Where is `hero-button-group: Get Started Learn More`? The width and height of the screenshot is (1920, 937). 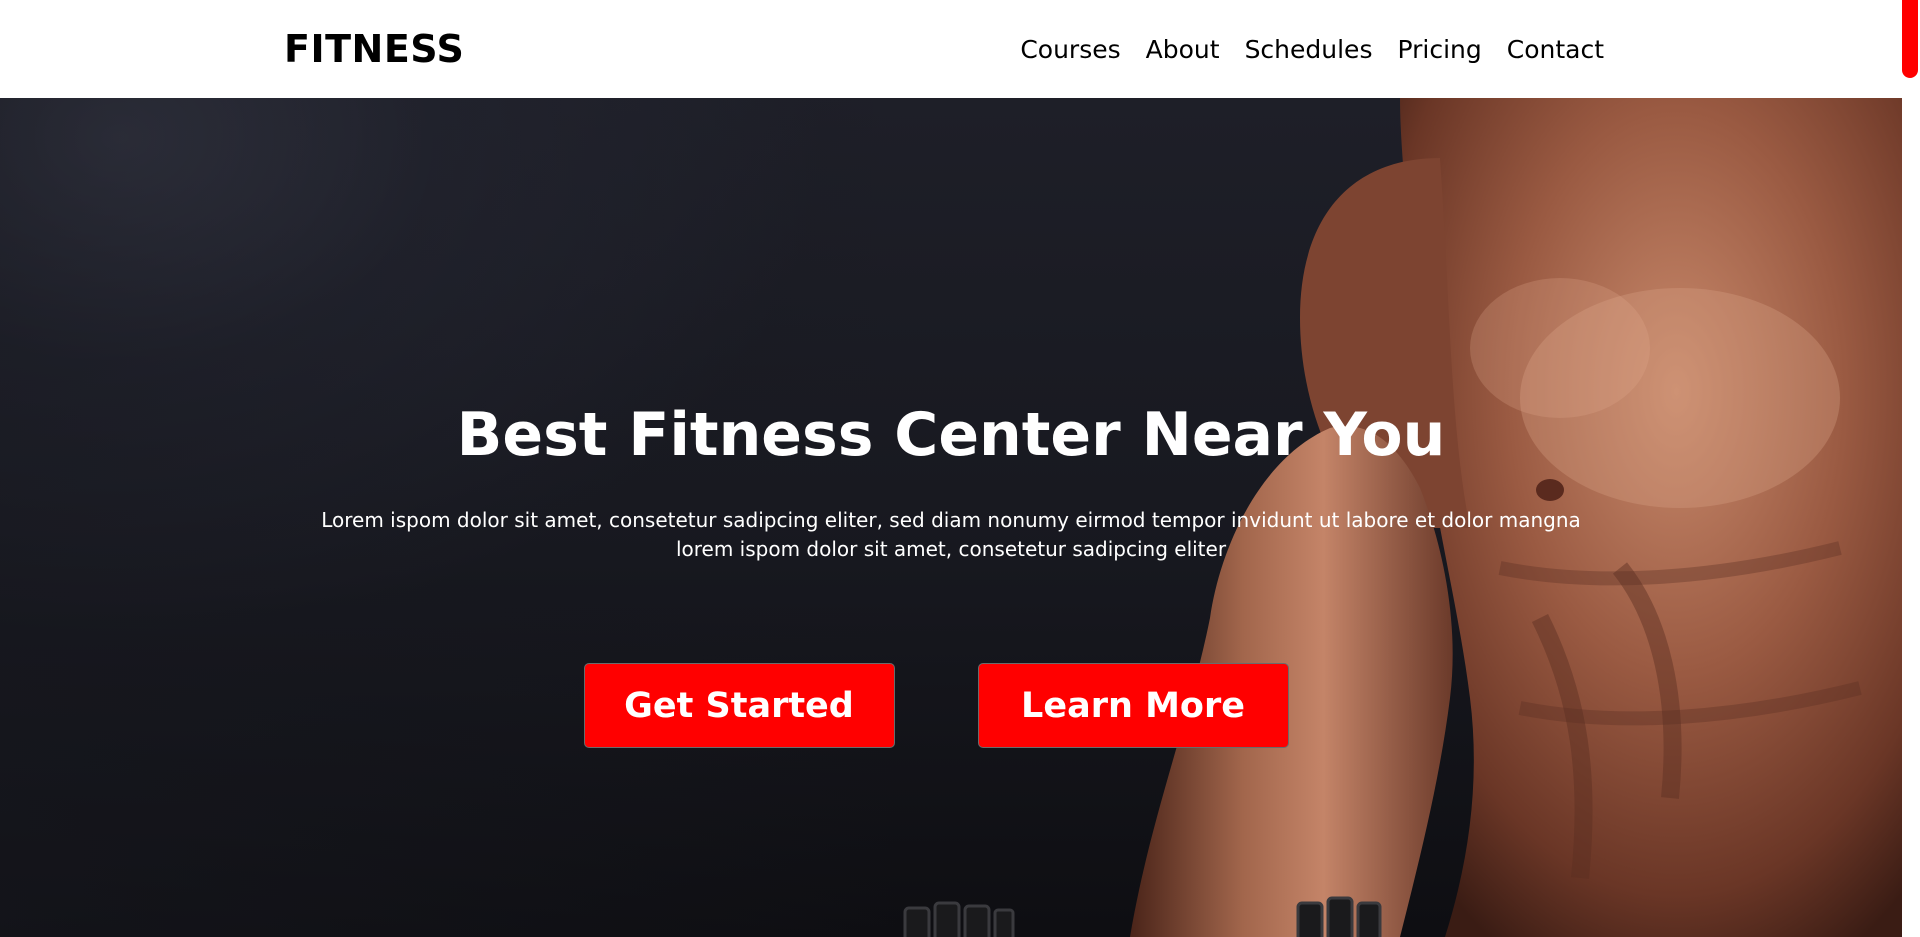 hero-button-group: Get Started Learn More is located at coordinates (951, 705).